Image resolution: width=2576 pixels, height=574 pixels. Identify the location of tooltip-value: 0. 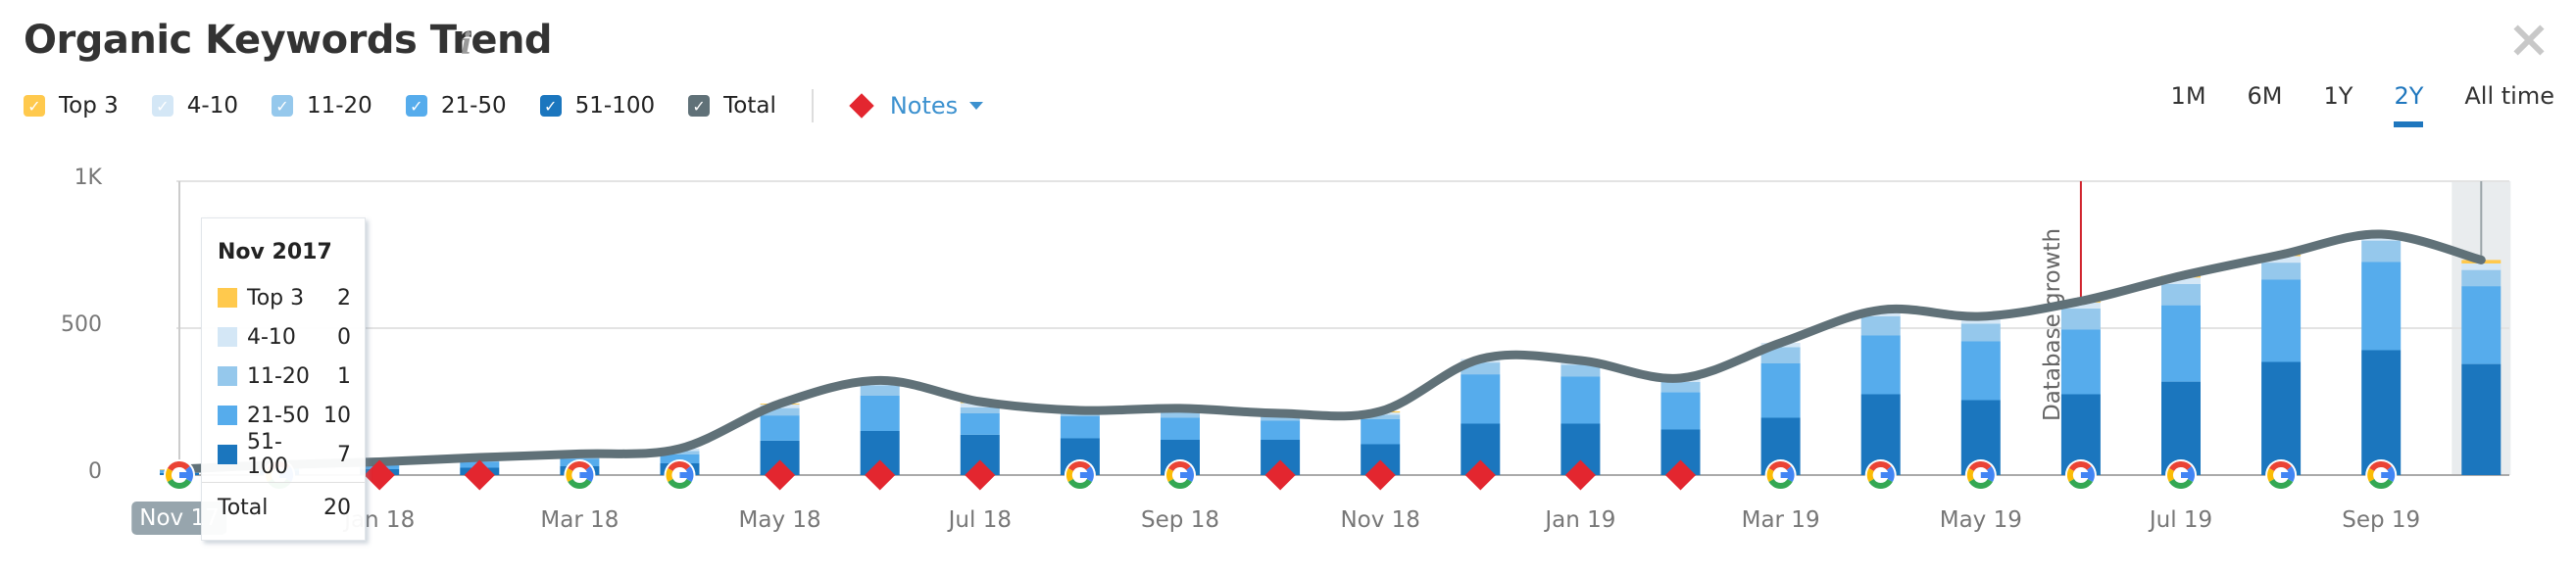
(344, 337).